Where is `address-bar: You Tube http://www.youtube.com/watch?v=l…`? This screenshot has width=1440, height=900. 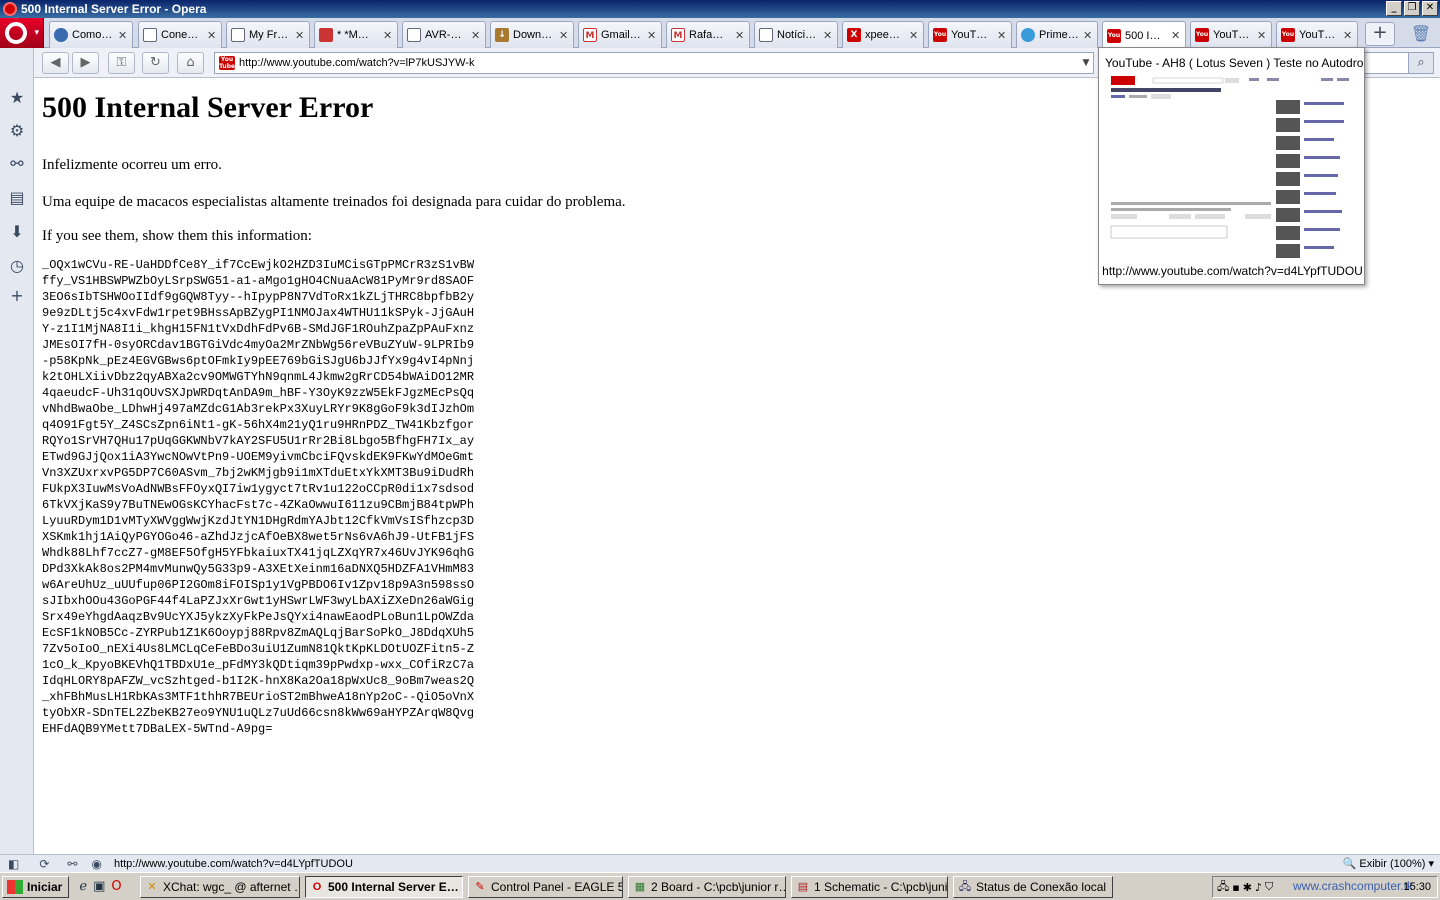
address-bar: You Tube http://www.youtube.com/watch?v=l… is located at coordinates (654, 63).